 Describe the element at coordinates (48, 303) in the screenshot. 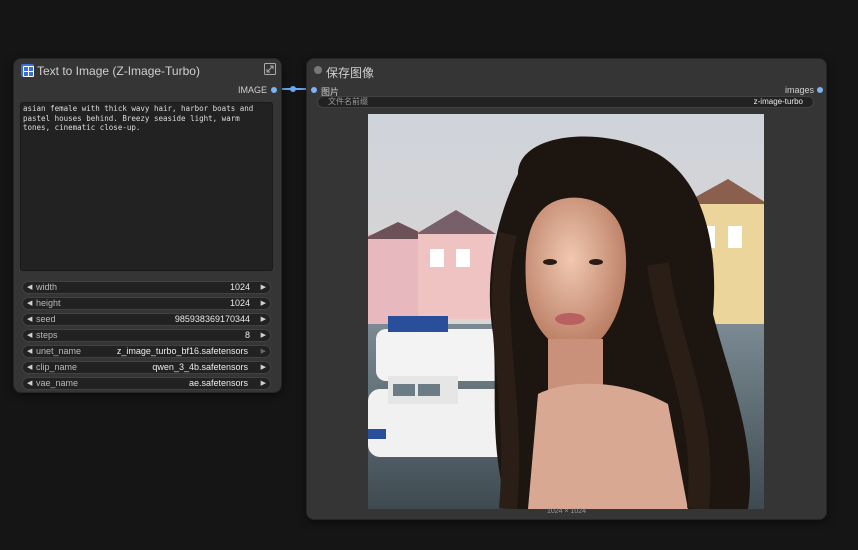

I see `widget-label: height` at that location.